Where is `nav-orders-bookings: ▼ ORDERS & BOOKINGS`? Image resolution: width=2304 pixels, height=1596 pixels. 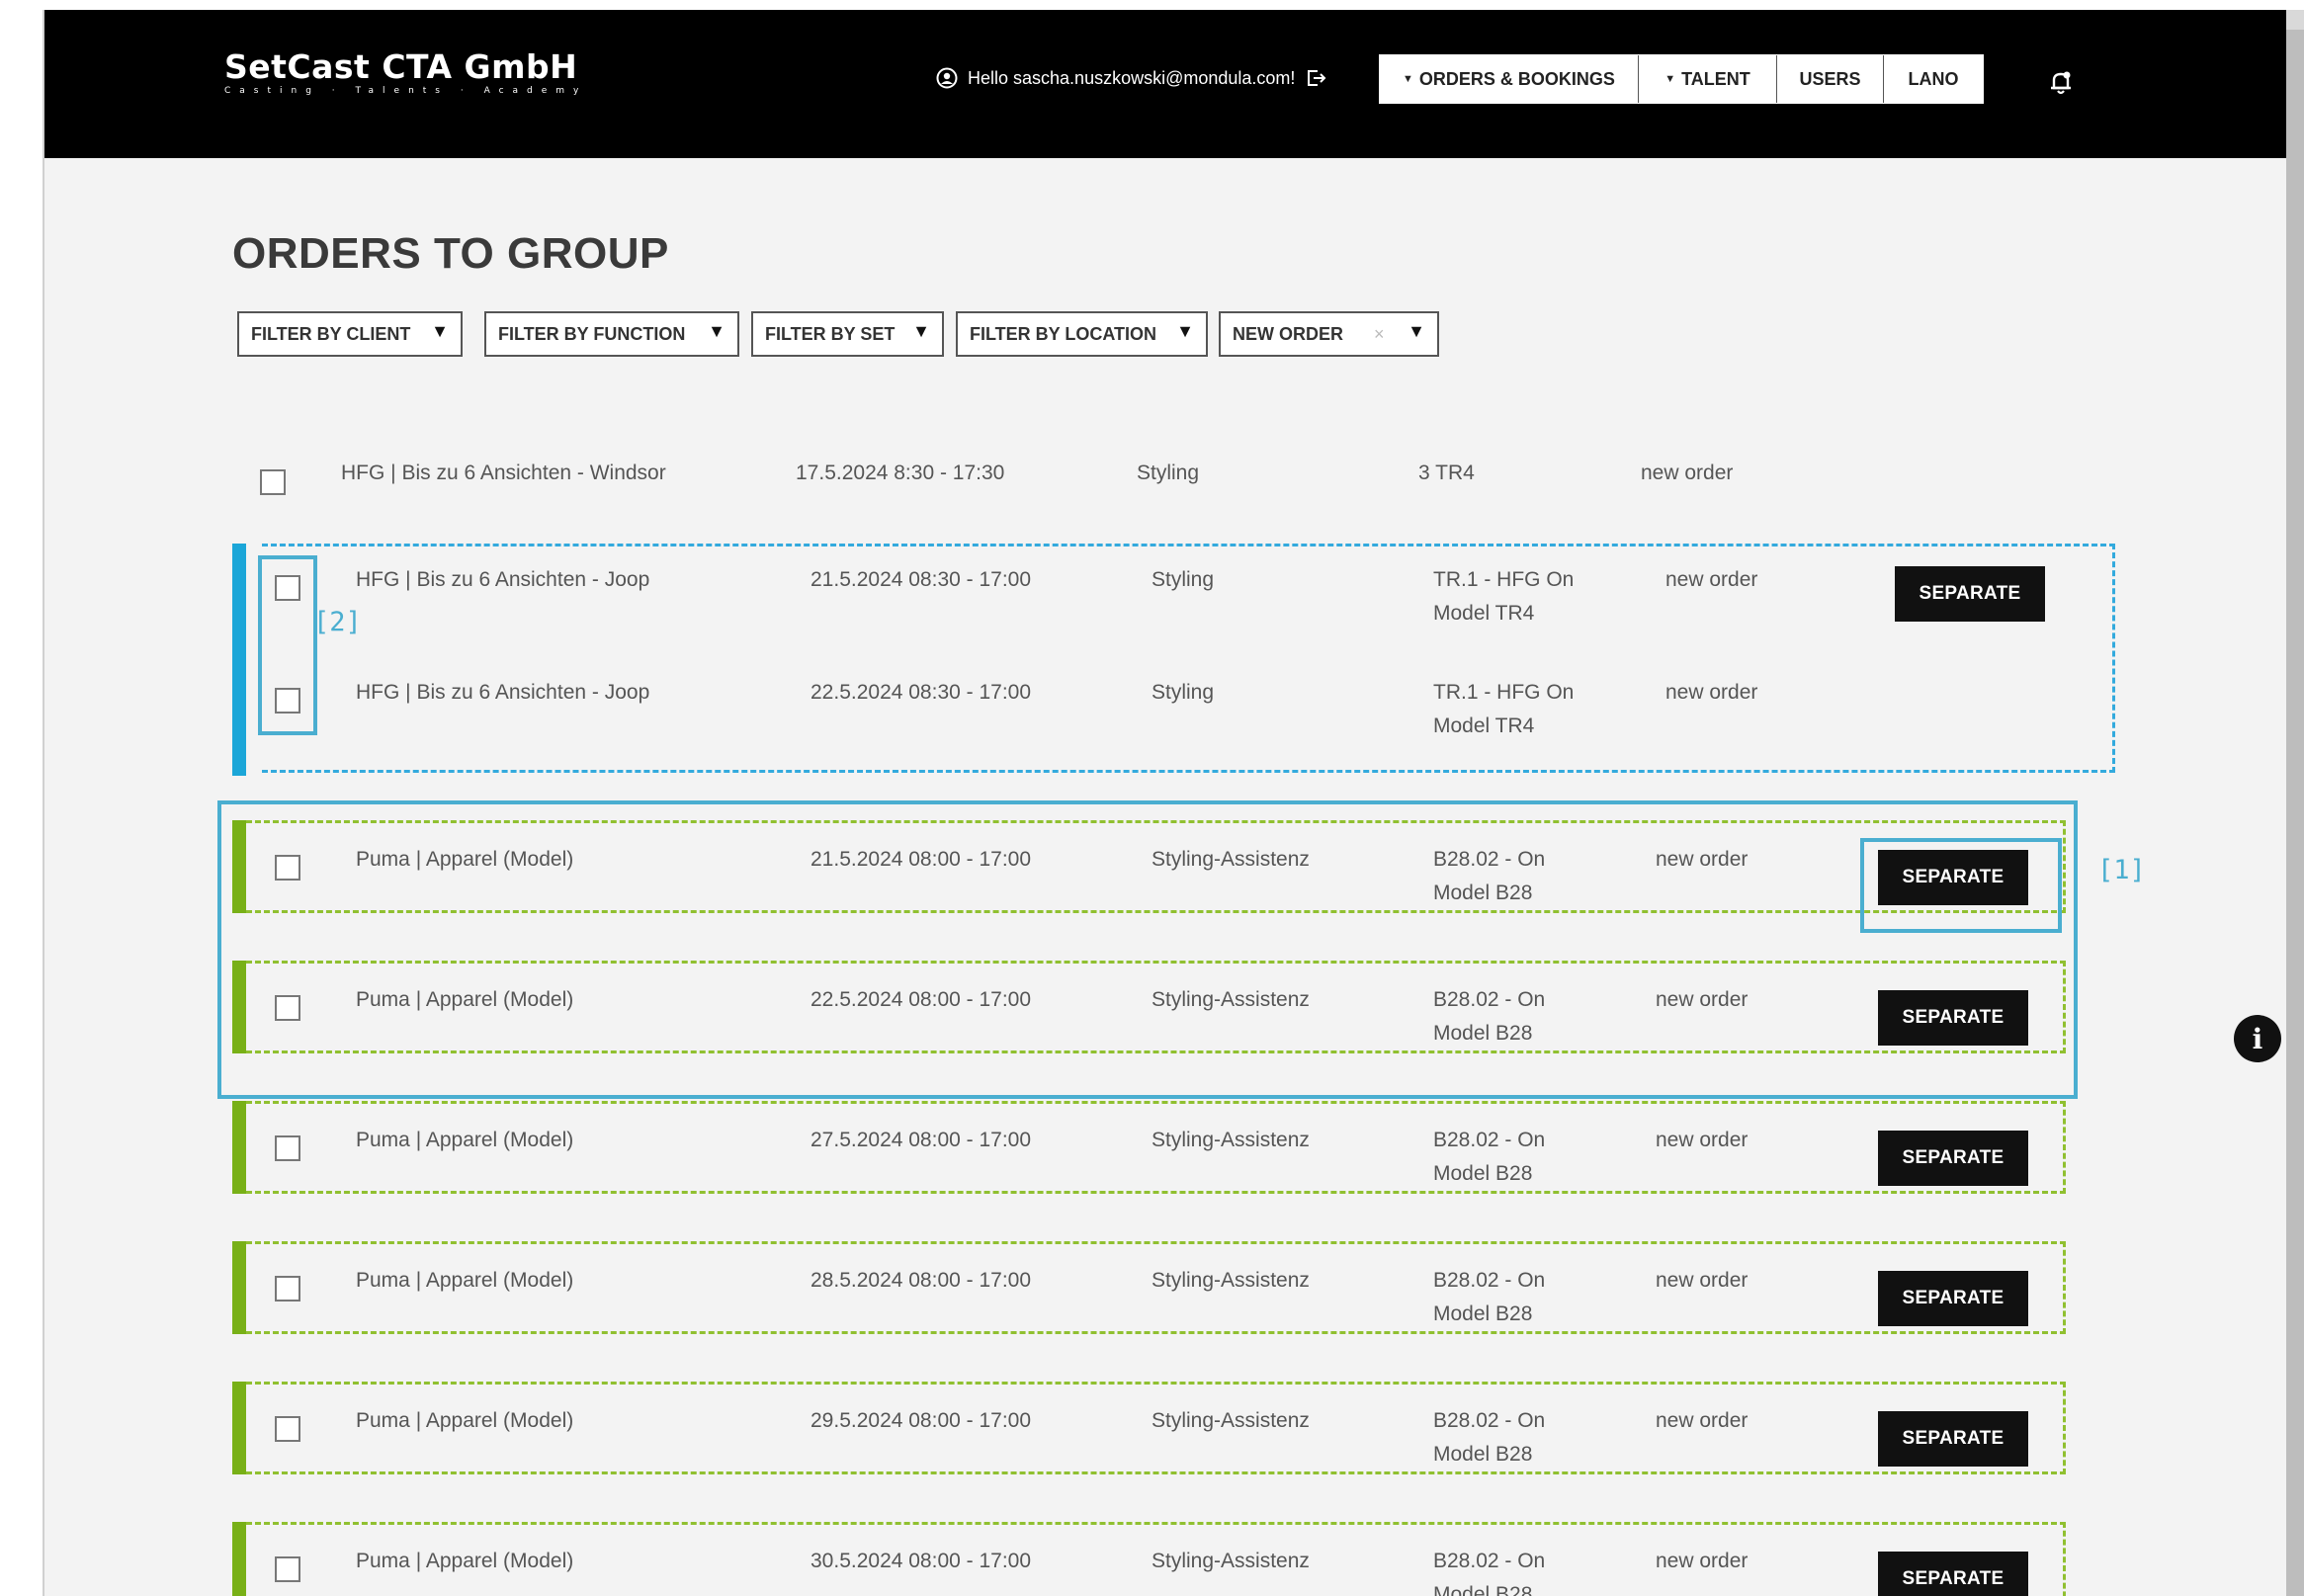 nav-orders-bookings: ▼ ORDERS & BOOKINGS is located at coordinates (1509, 79).